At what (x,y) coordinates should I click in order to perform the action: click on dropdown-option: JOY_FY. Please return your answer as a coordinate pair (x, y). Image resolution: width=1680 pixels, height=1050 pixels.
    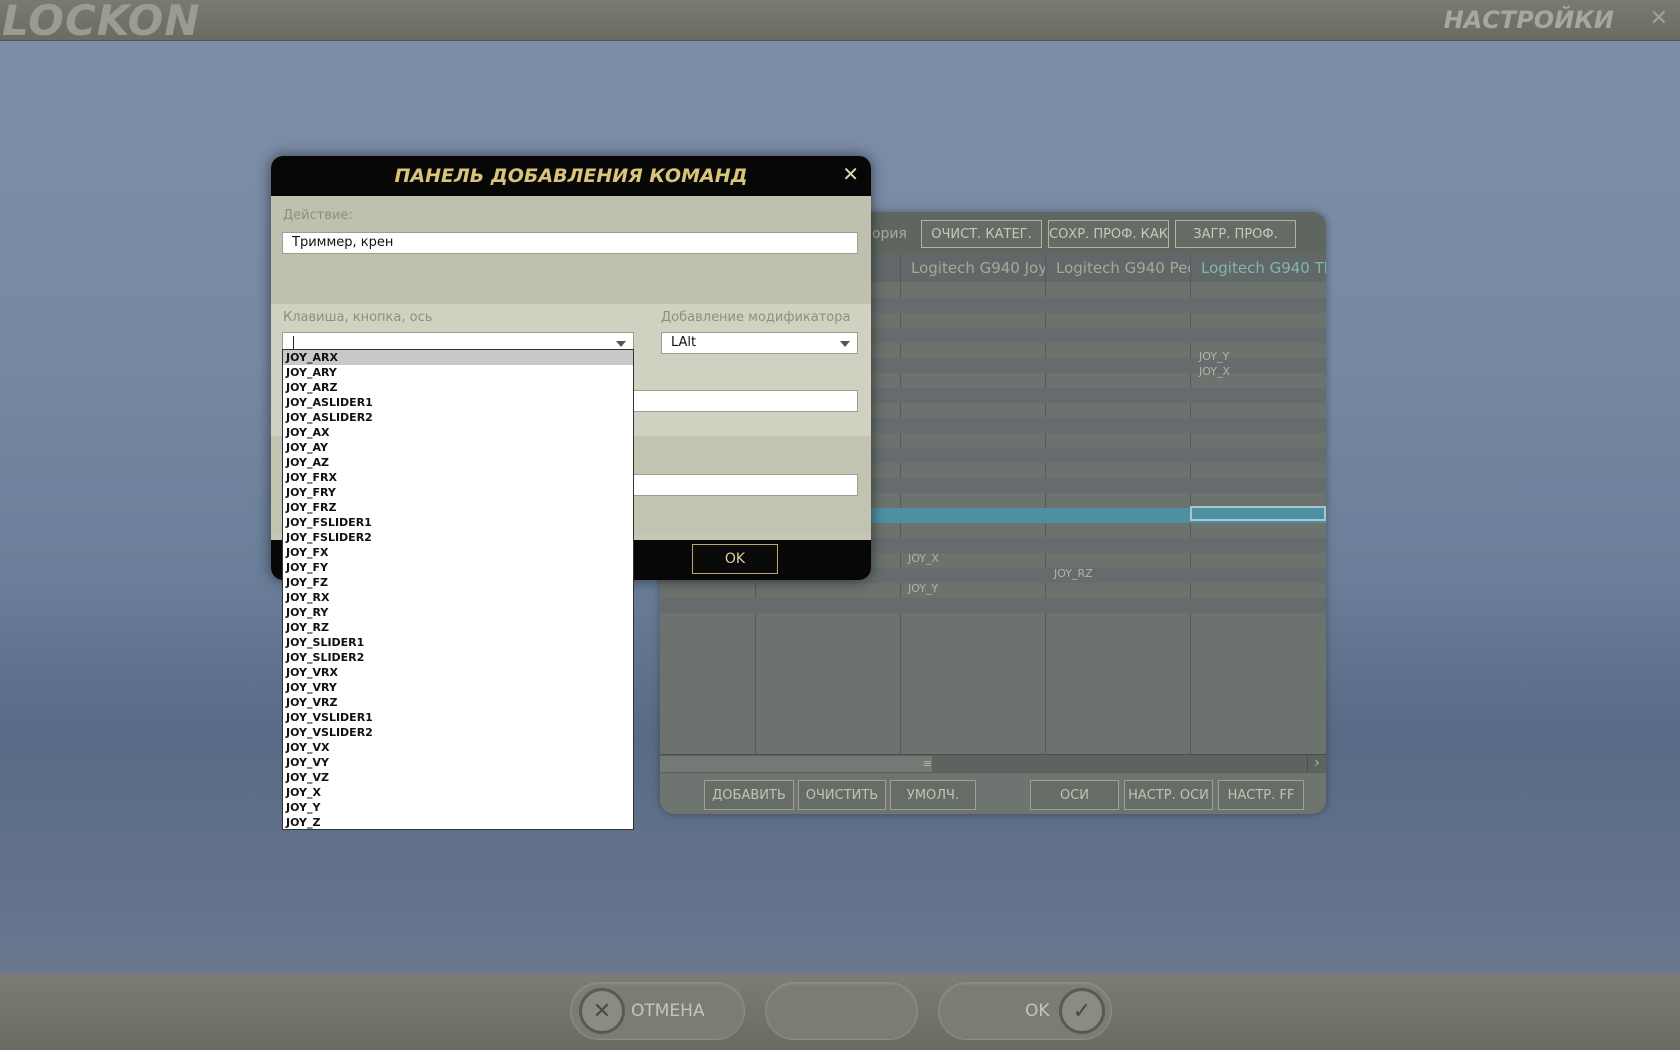
    Looking at the image, I should click on (458, 567).